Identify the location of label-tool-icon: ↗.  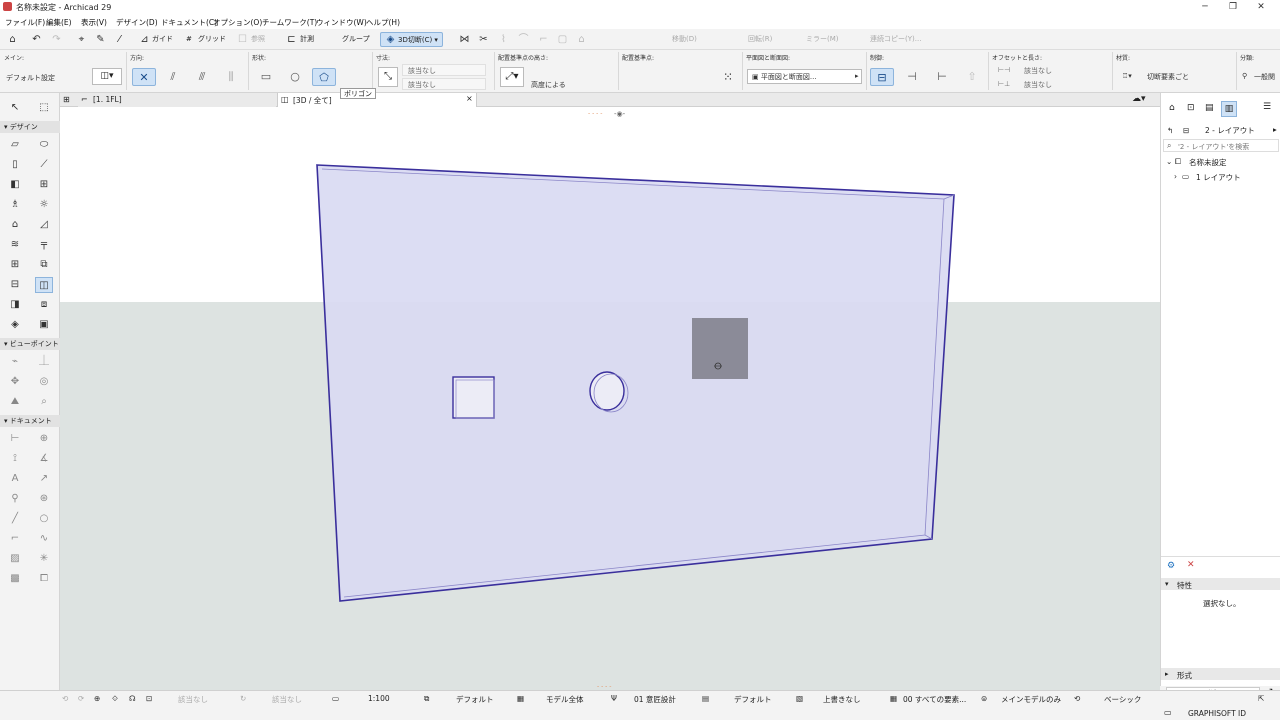
(44, 479).